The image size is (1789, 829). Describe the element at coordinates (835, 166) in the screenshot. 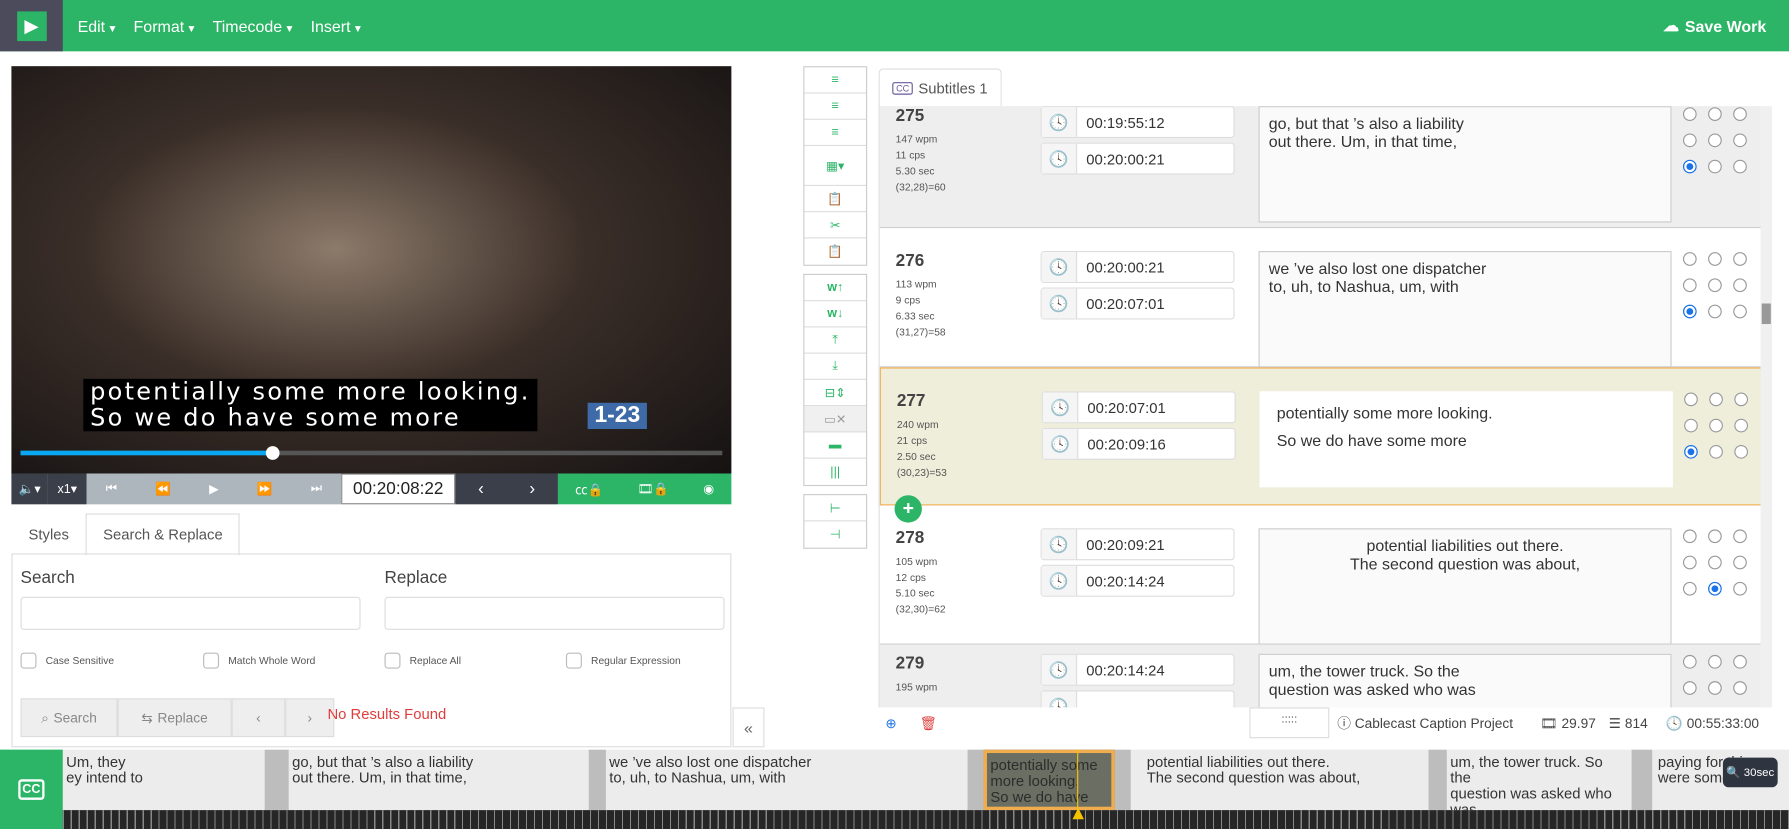

I see `grid-position-dropdown: ▦▾` at that location.